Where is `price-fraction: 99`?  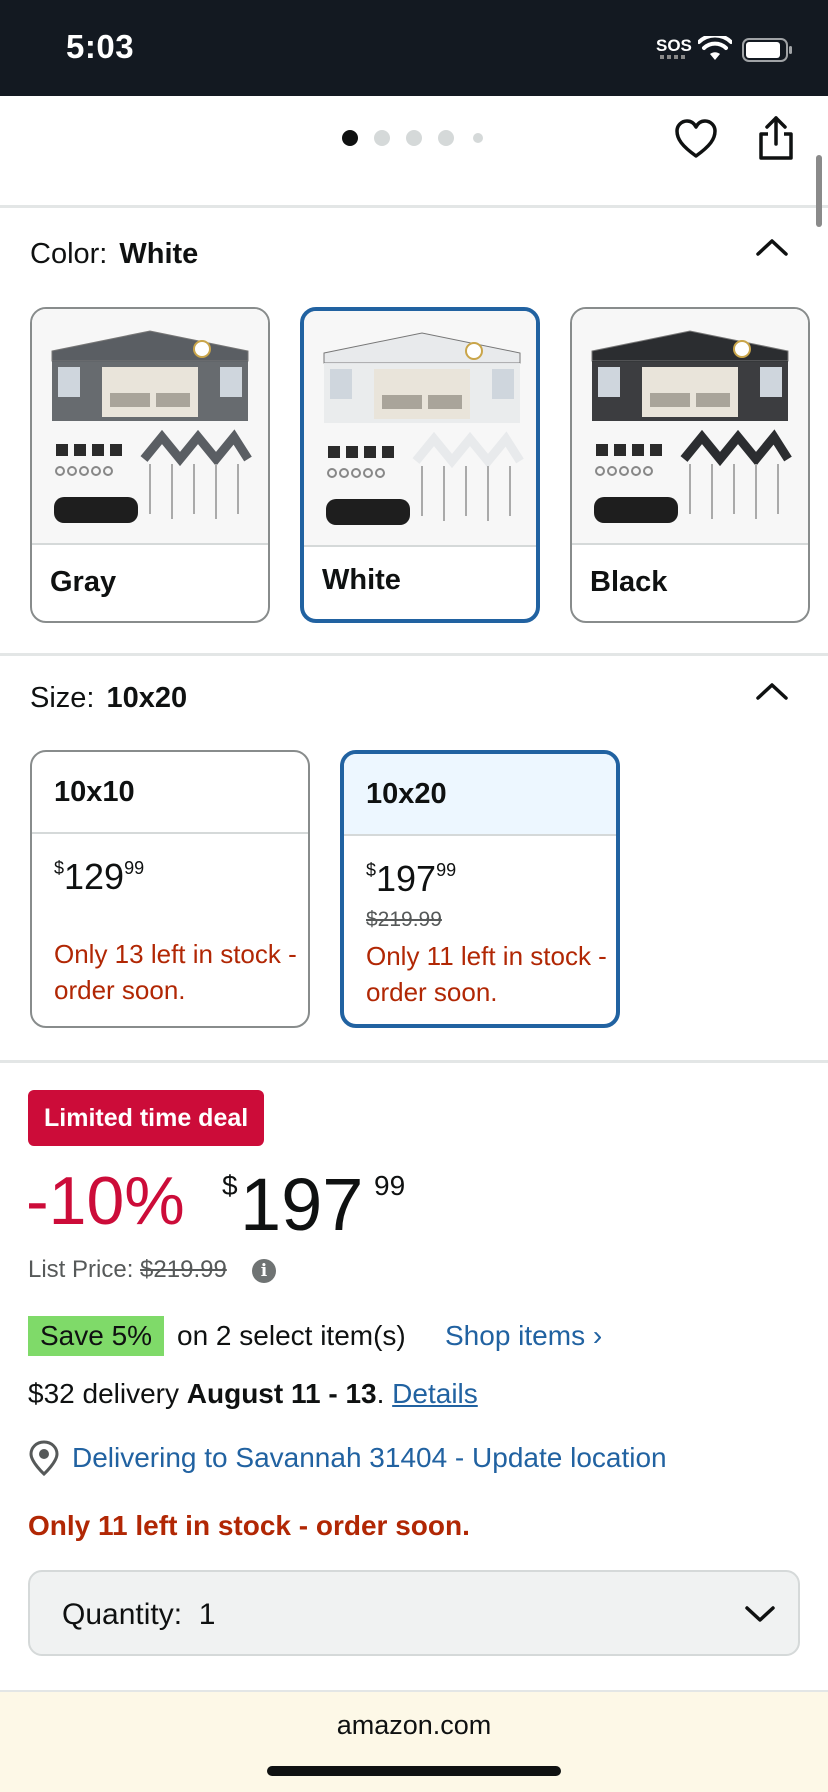 price-fraction: 99 is located at coordinates (390, 1185).